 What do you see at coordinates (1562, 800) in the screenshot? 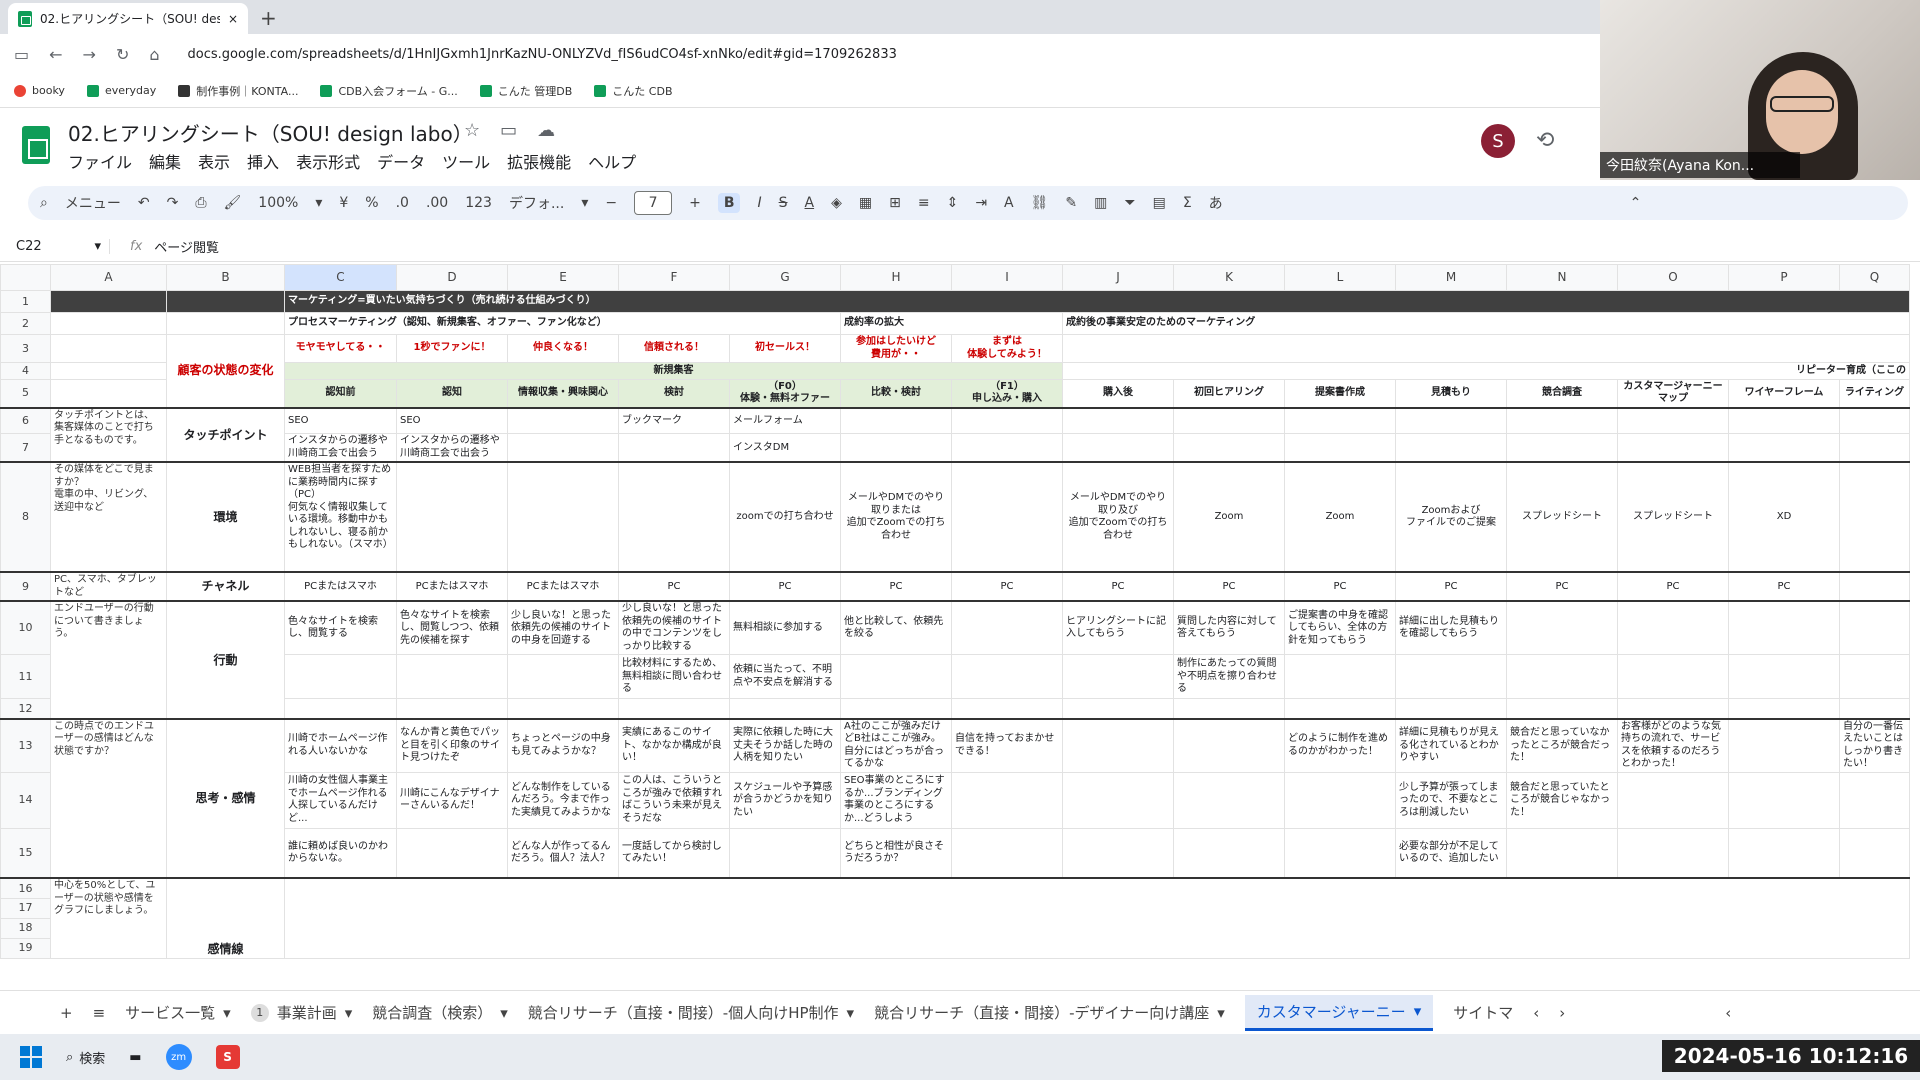
I see `cell: 競合だと思っていたところが競合じゃなかった！` at bounding box center [1562, 800].